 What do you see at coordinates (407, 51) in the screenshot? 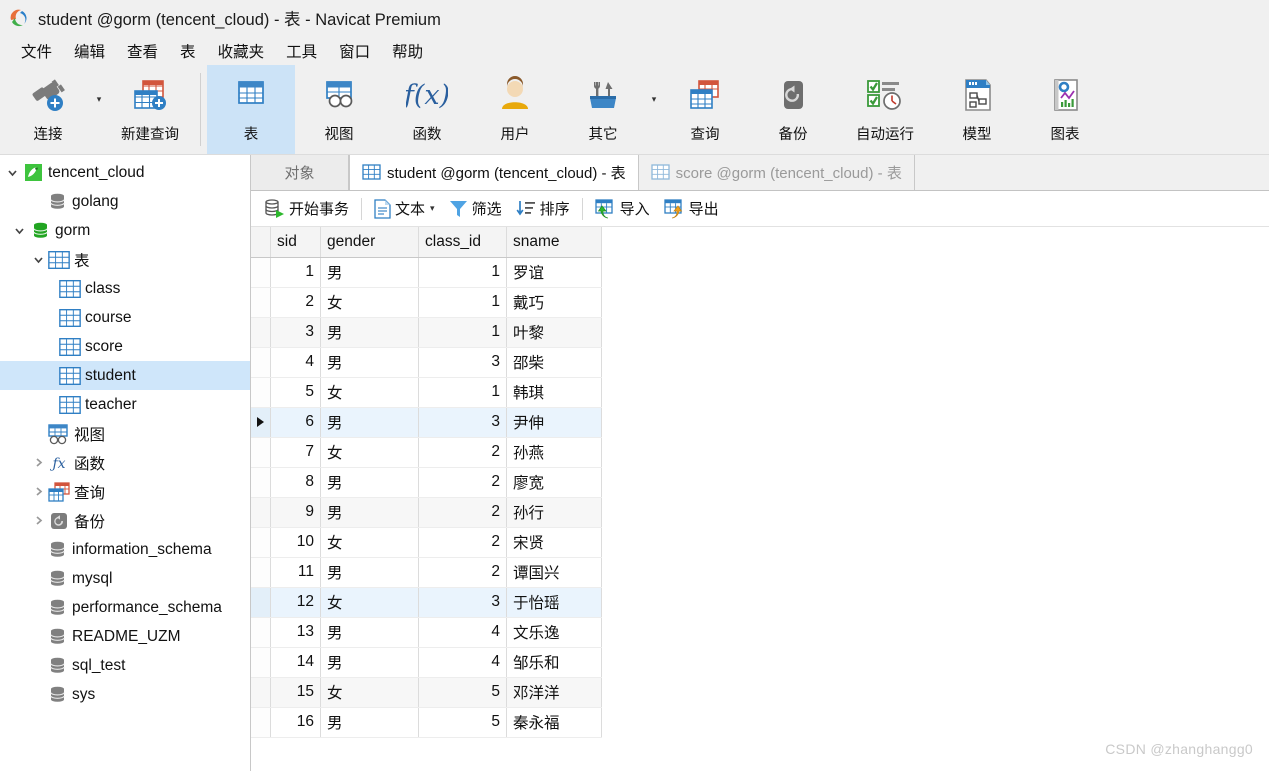
I see `menu-help: 帮助` at bounding box center [407, 51].